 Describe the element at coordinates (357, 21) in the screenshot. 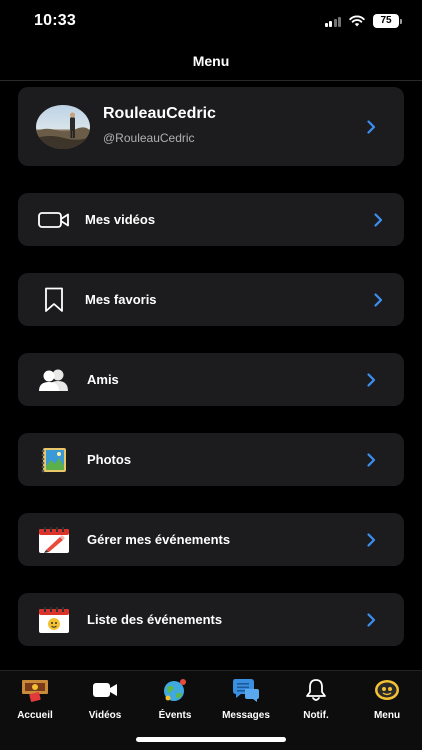

I see `wifi-icon` at that location.